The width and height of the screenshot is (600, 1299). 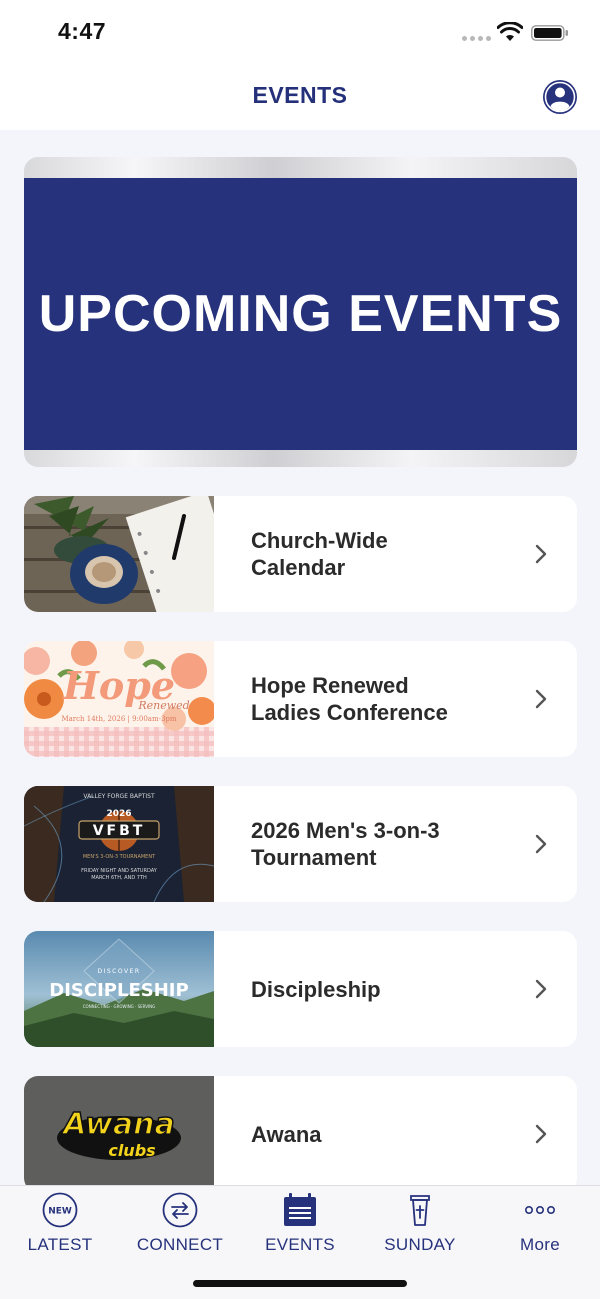 I want to click on event-card-awana: Awana clubs Awana, so click(x=300, y=1130).